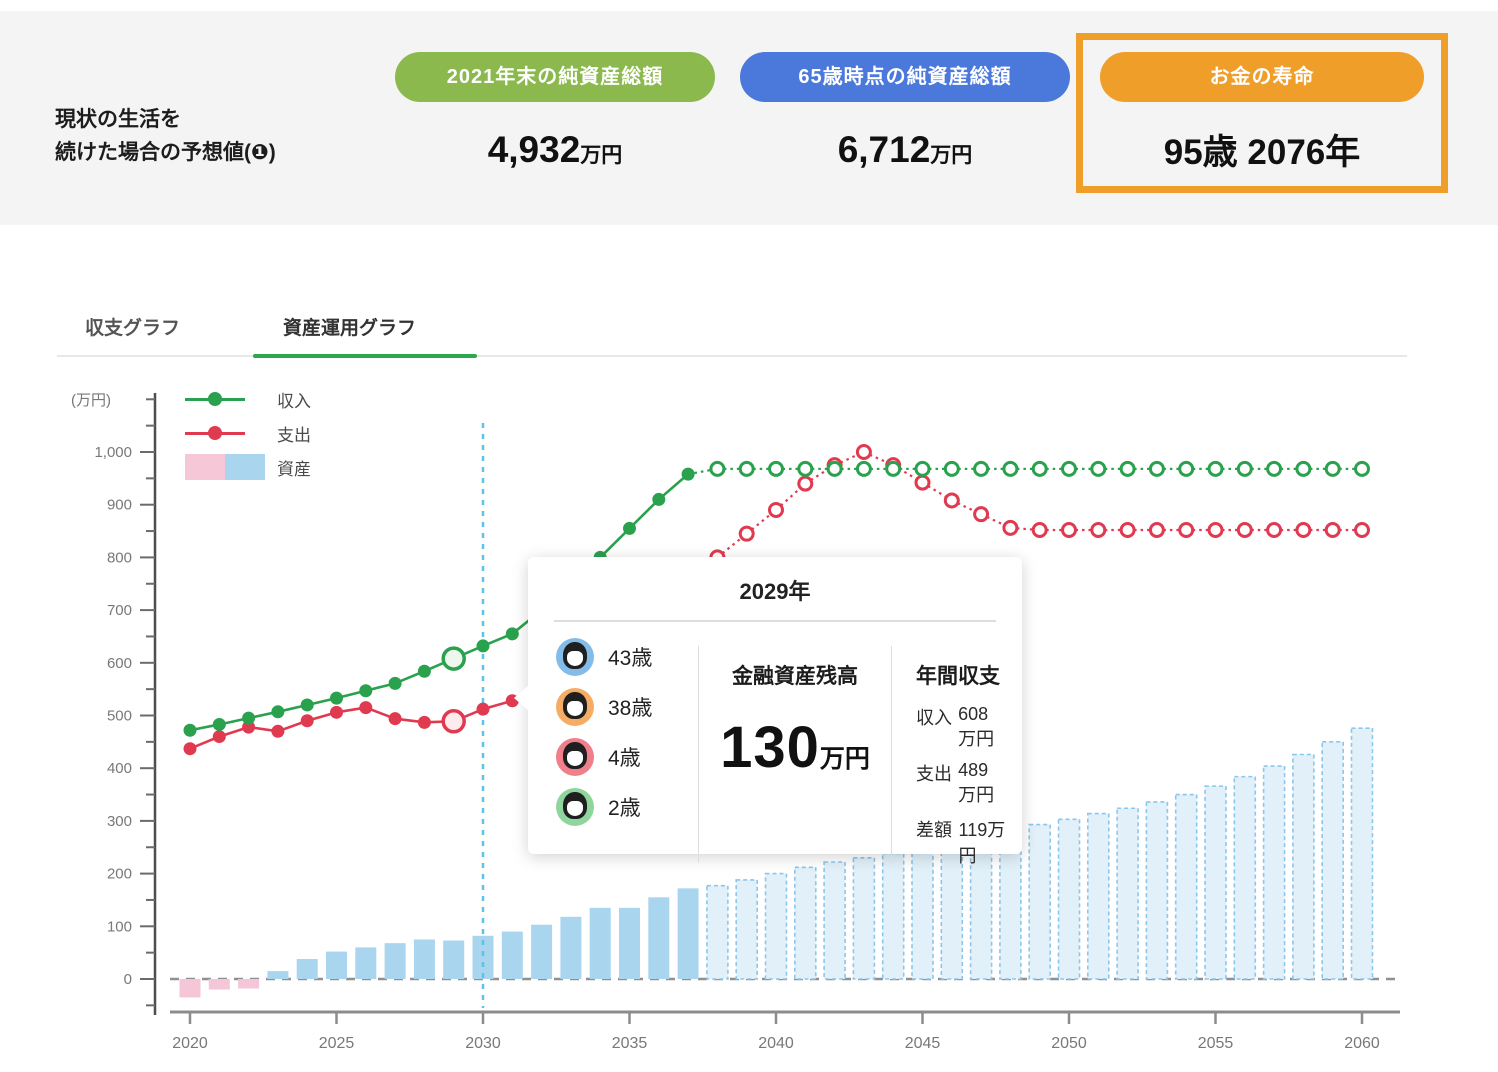 This screenshot has height=1072, width=1498. I want to click on tab-income-expense-graph: 収支グラフ, so click(132, 326).